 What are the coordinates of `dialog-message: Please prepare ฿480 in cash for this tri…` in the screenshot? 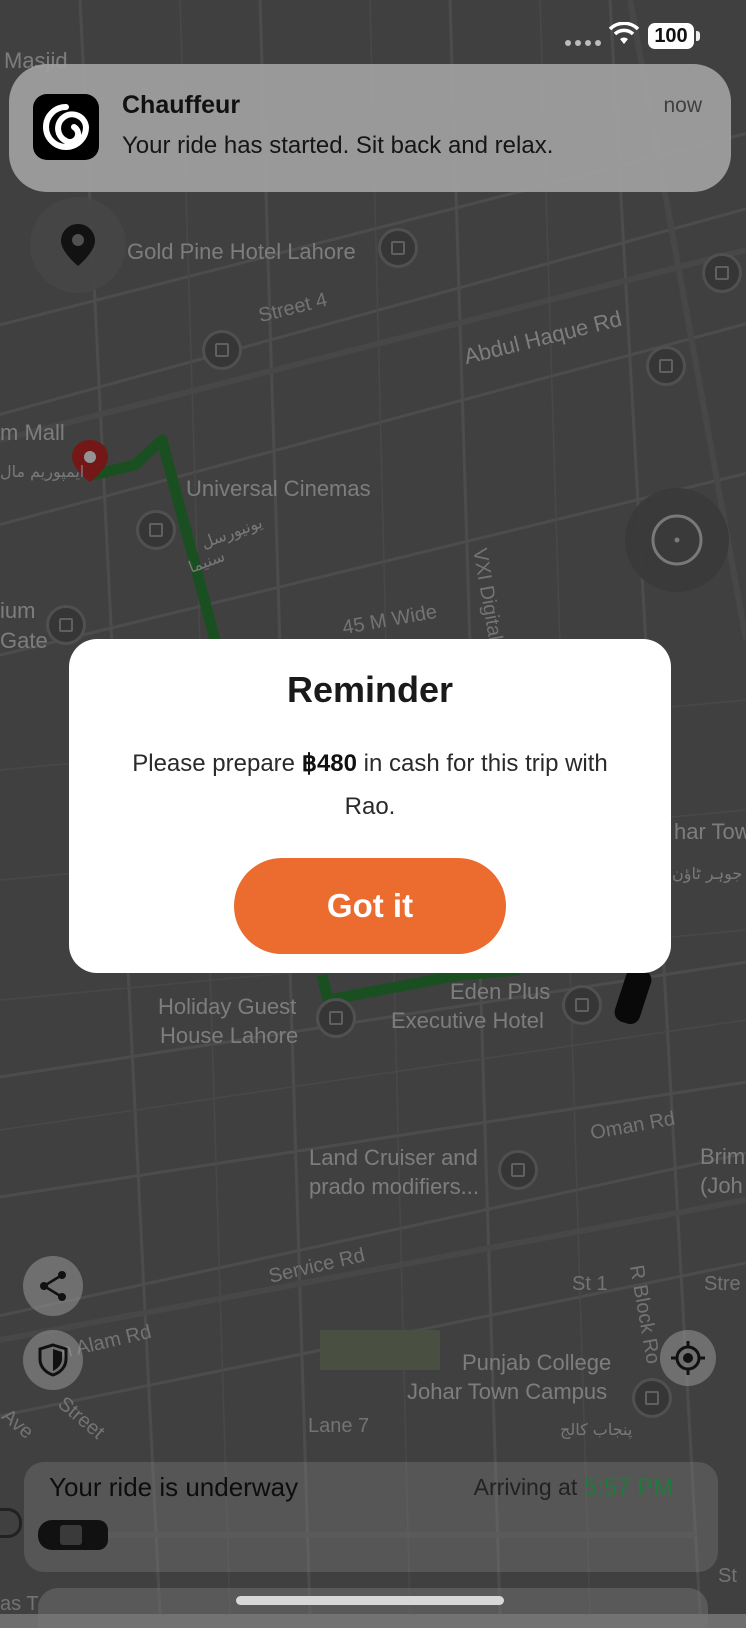 It's located at (370, 785).